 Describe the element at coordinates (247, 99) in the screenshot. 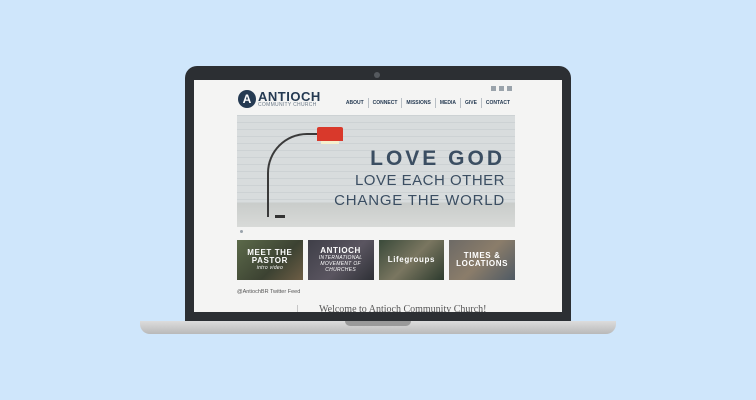

I see `logo-icon: A` at that location.